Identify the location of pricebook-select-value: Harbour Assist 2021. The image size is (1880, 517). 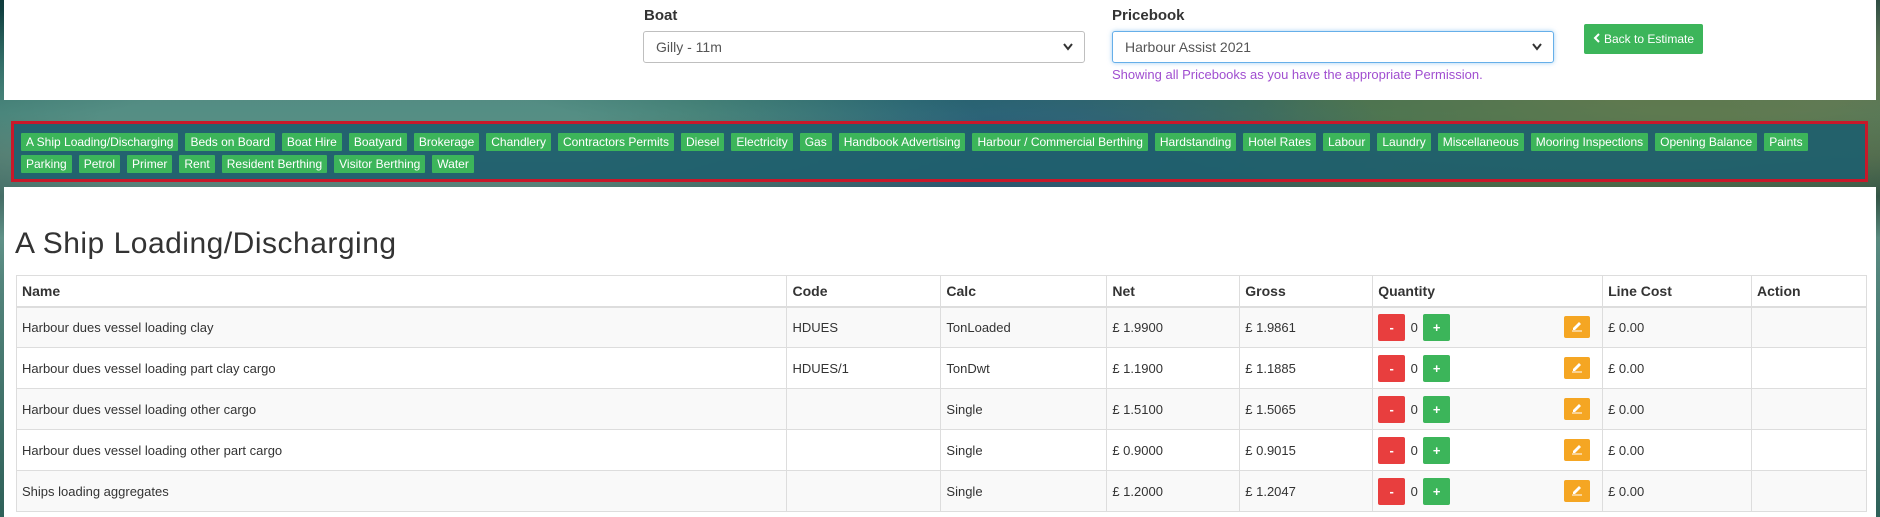
(1188, 47).